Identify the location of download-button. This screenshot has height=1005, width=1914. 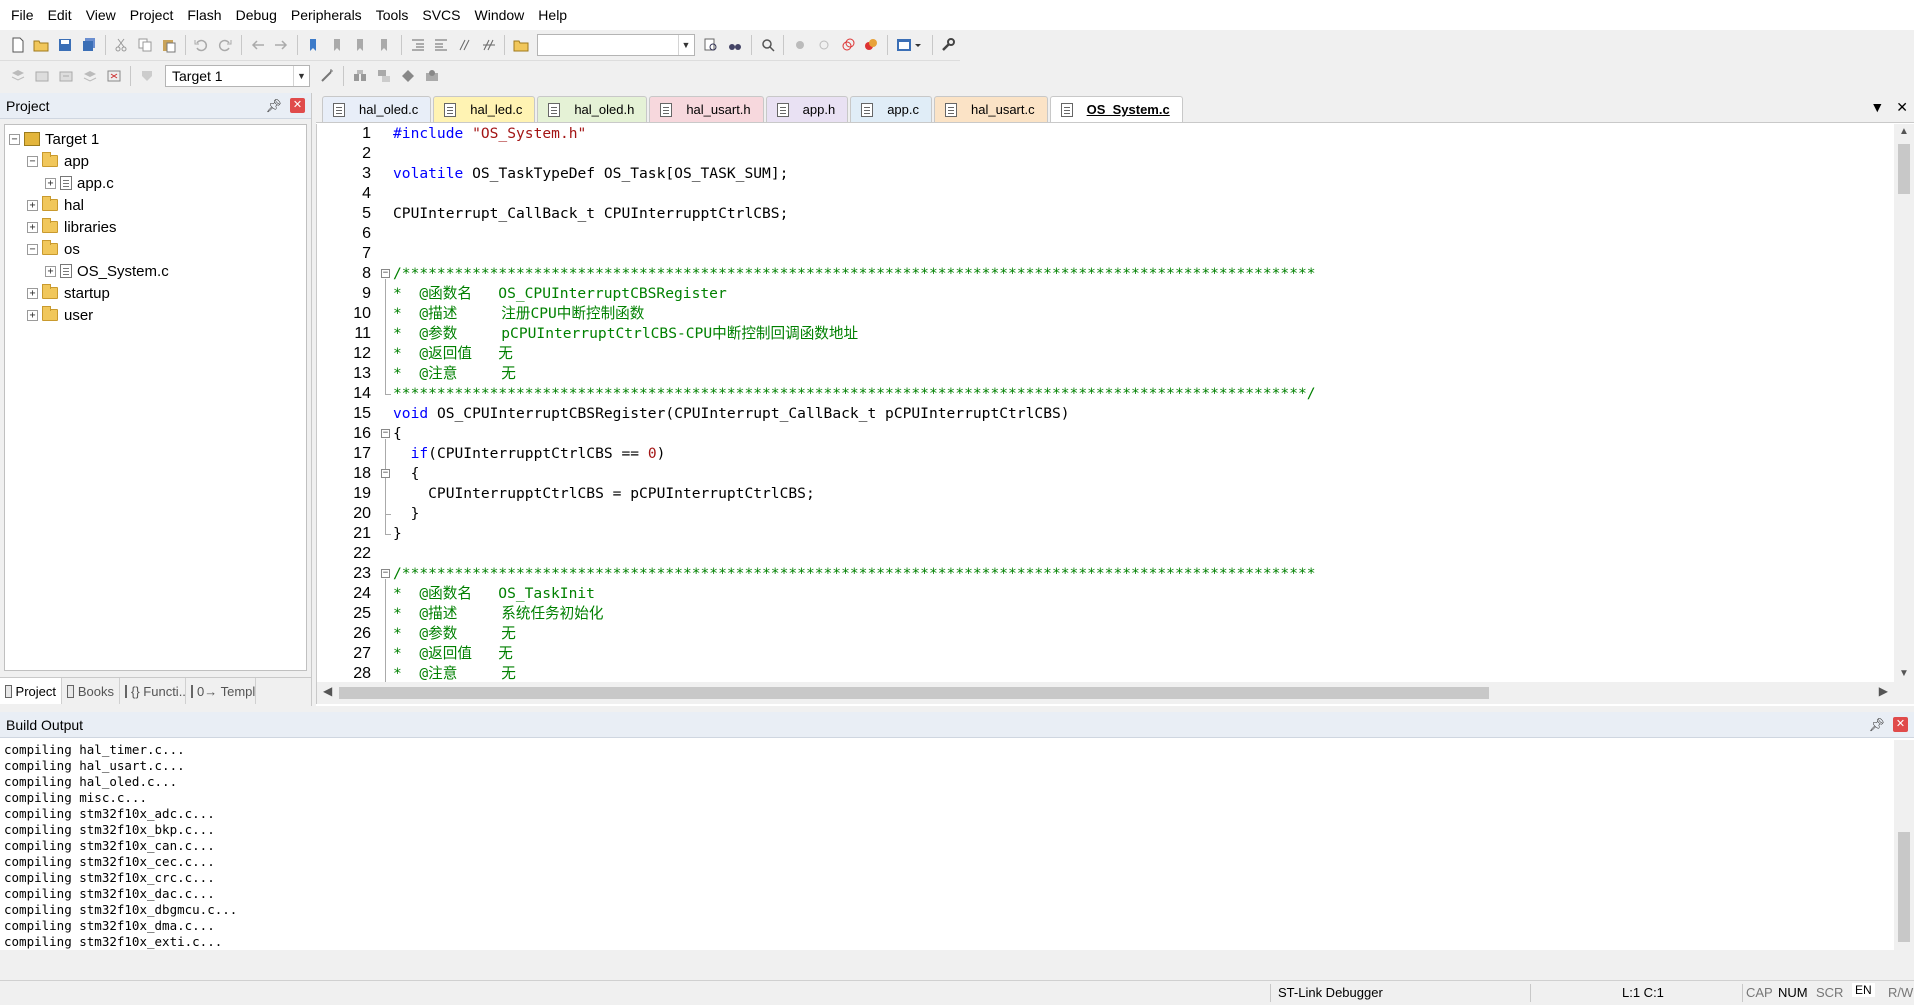
(147, 76).